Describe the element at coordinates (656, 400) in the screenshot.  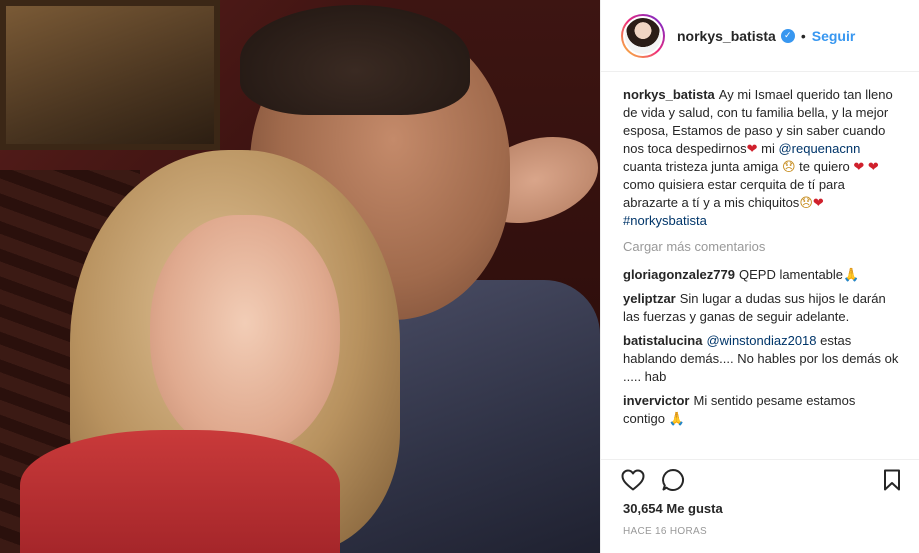
I see `comment-username: invervictor` at that location.